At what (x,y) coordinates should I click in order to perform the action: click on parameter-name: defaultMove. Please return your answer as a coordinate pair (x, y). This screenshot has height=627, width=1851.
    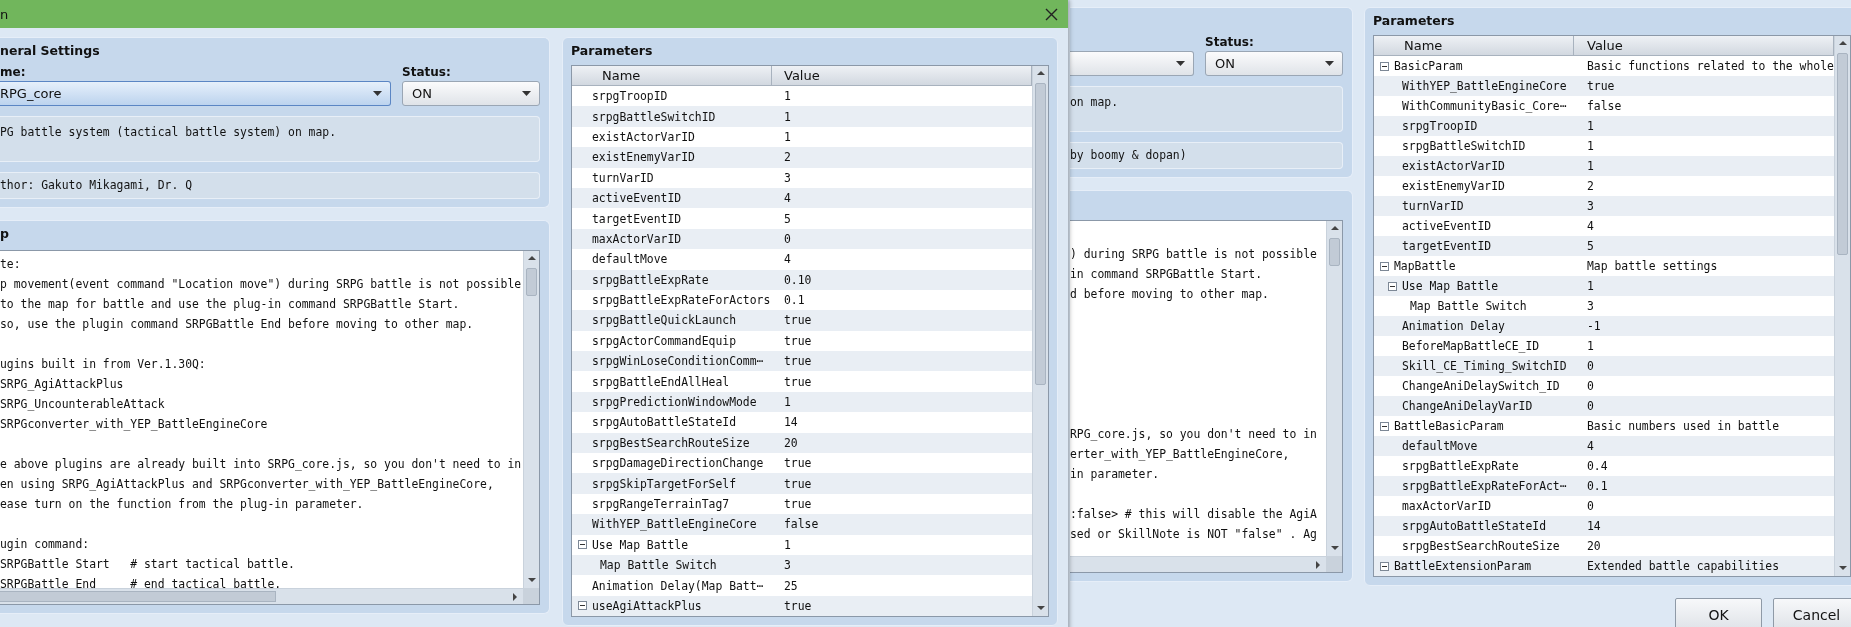
    Looking at the image, I should click on (630, 259).